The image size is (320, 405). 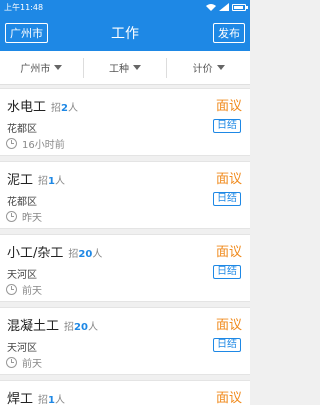 I want to click on job-title: 水电工, so click(x=27, y=107).